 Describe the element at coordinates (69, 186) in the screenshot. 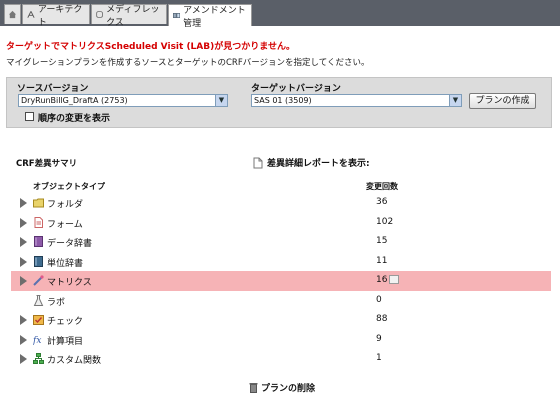

I see `column-header-object-type: オブジェクトタイプ` at that location.